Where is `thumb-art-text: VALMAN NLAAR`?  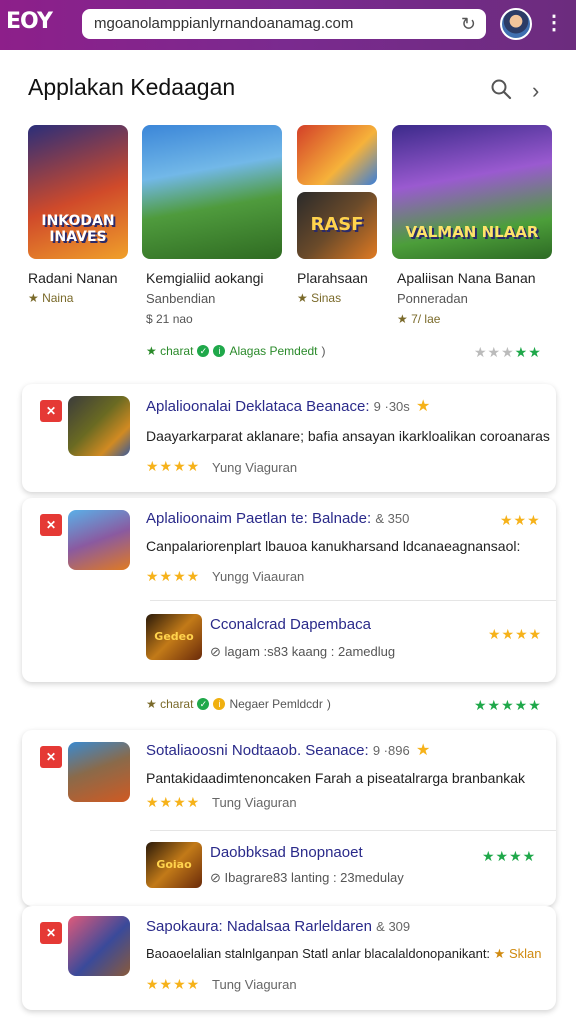
thumb-art-text: VALMAN NLAAR is located at coordinates (472, 232).